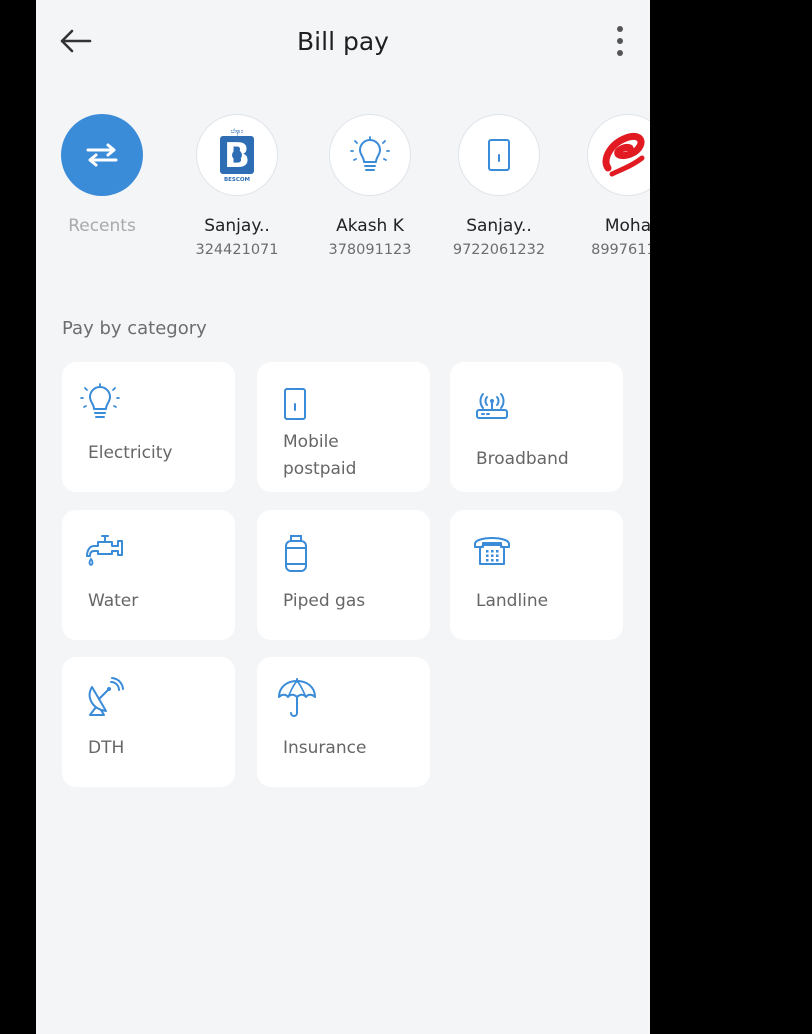 The width and height of the screenshot is (812, 1034). What do you see at coordinates (370, 250) in the screenshot?
I see `recent-biller-number: 378091123` at bounding box center [370, 250].